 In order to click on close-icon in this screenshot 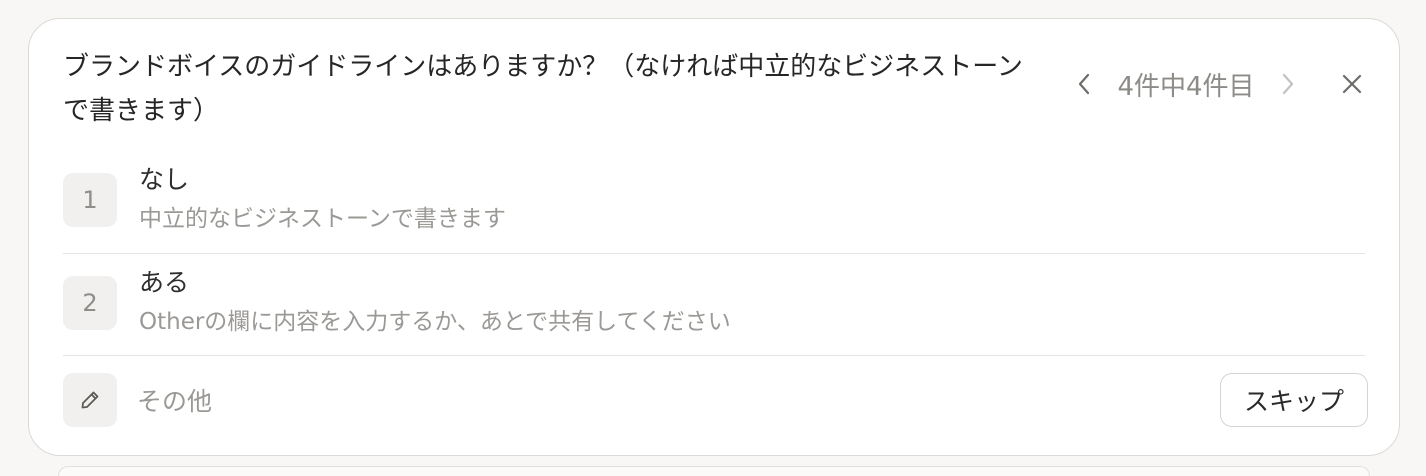, I will do `click(1352, 84)`.